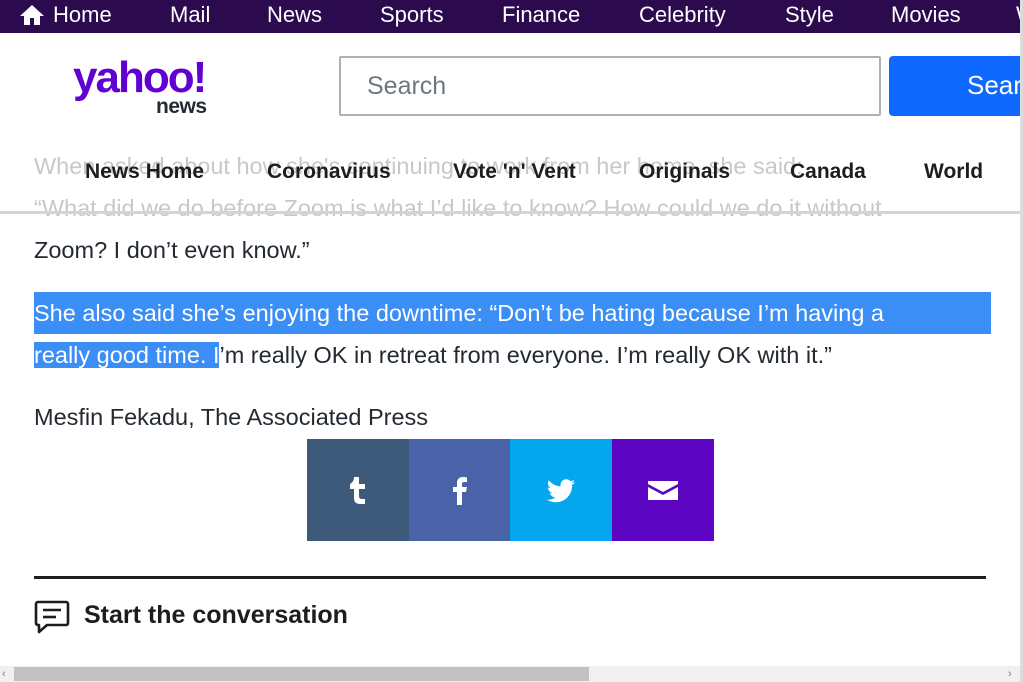 This screenshot has width=1023, height=682. I want to click on twitter-icon, so click(560, 491).